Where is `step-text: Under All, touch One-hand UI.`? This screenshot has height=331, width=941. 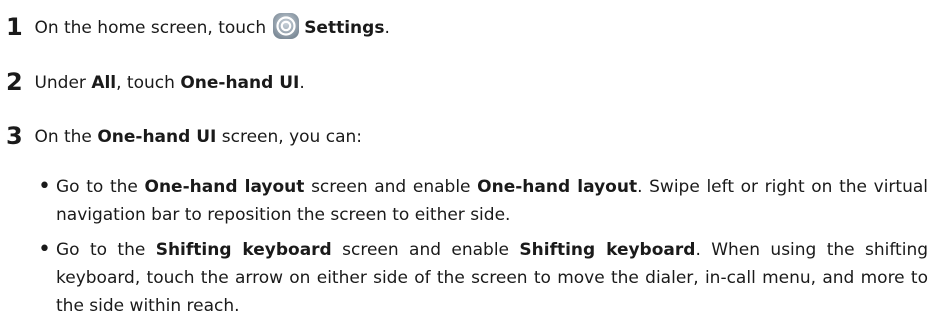 step-text: Under All, touch One-hand UI. is located at coordinates (169, 83).